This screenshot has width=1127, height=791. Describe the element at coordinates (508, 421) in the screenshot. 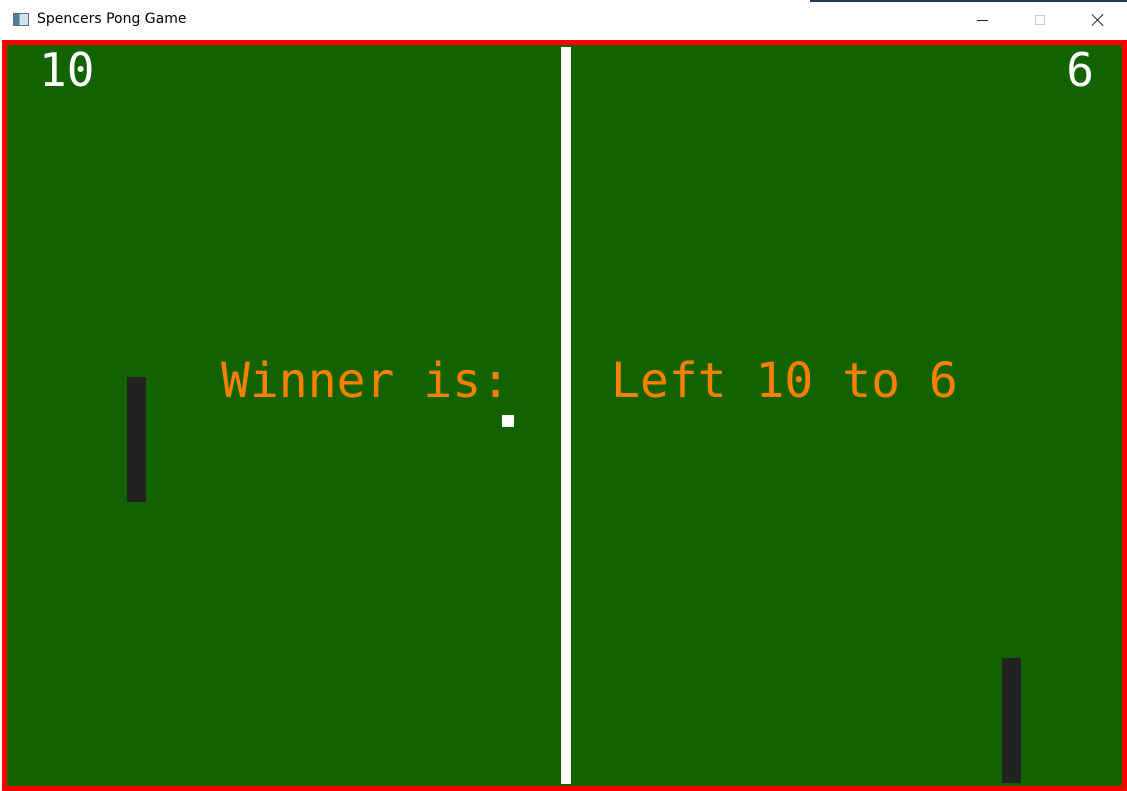

I see `ball` at that location.